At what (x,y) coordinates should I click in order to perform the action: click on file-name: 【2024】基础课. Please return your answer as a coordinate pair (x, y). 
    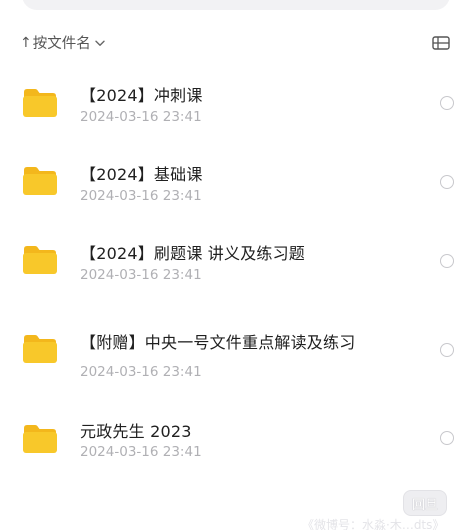
    Looking at the image, I should click on (141, 174).